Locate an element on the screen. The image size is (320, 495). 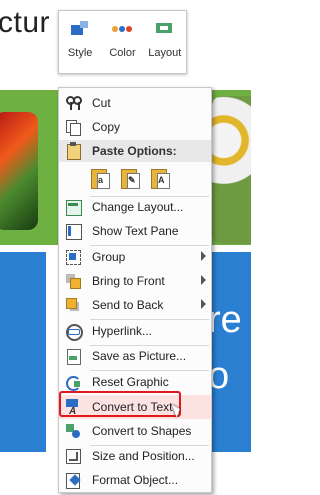
mini-toolbar: Style Color Layout is located at coordinates (122, 42).